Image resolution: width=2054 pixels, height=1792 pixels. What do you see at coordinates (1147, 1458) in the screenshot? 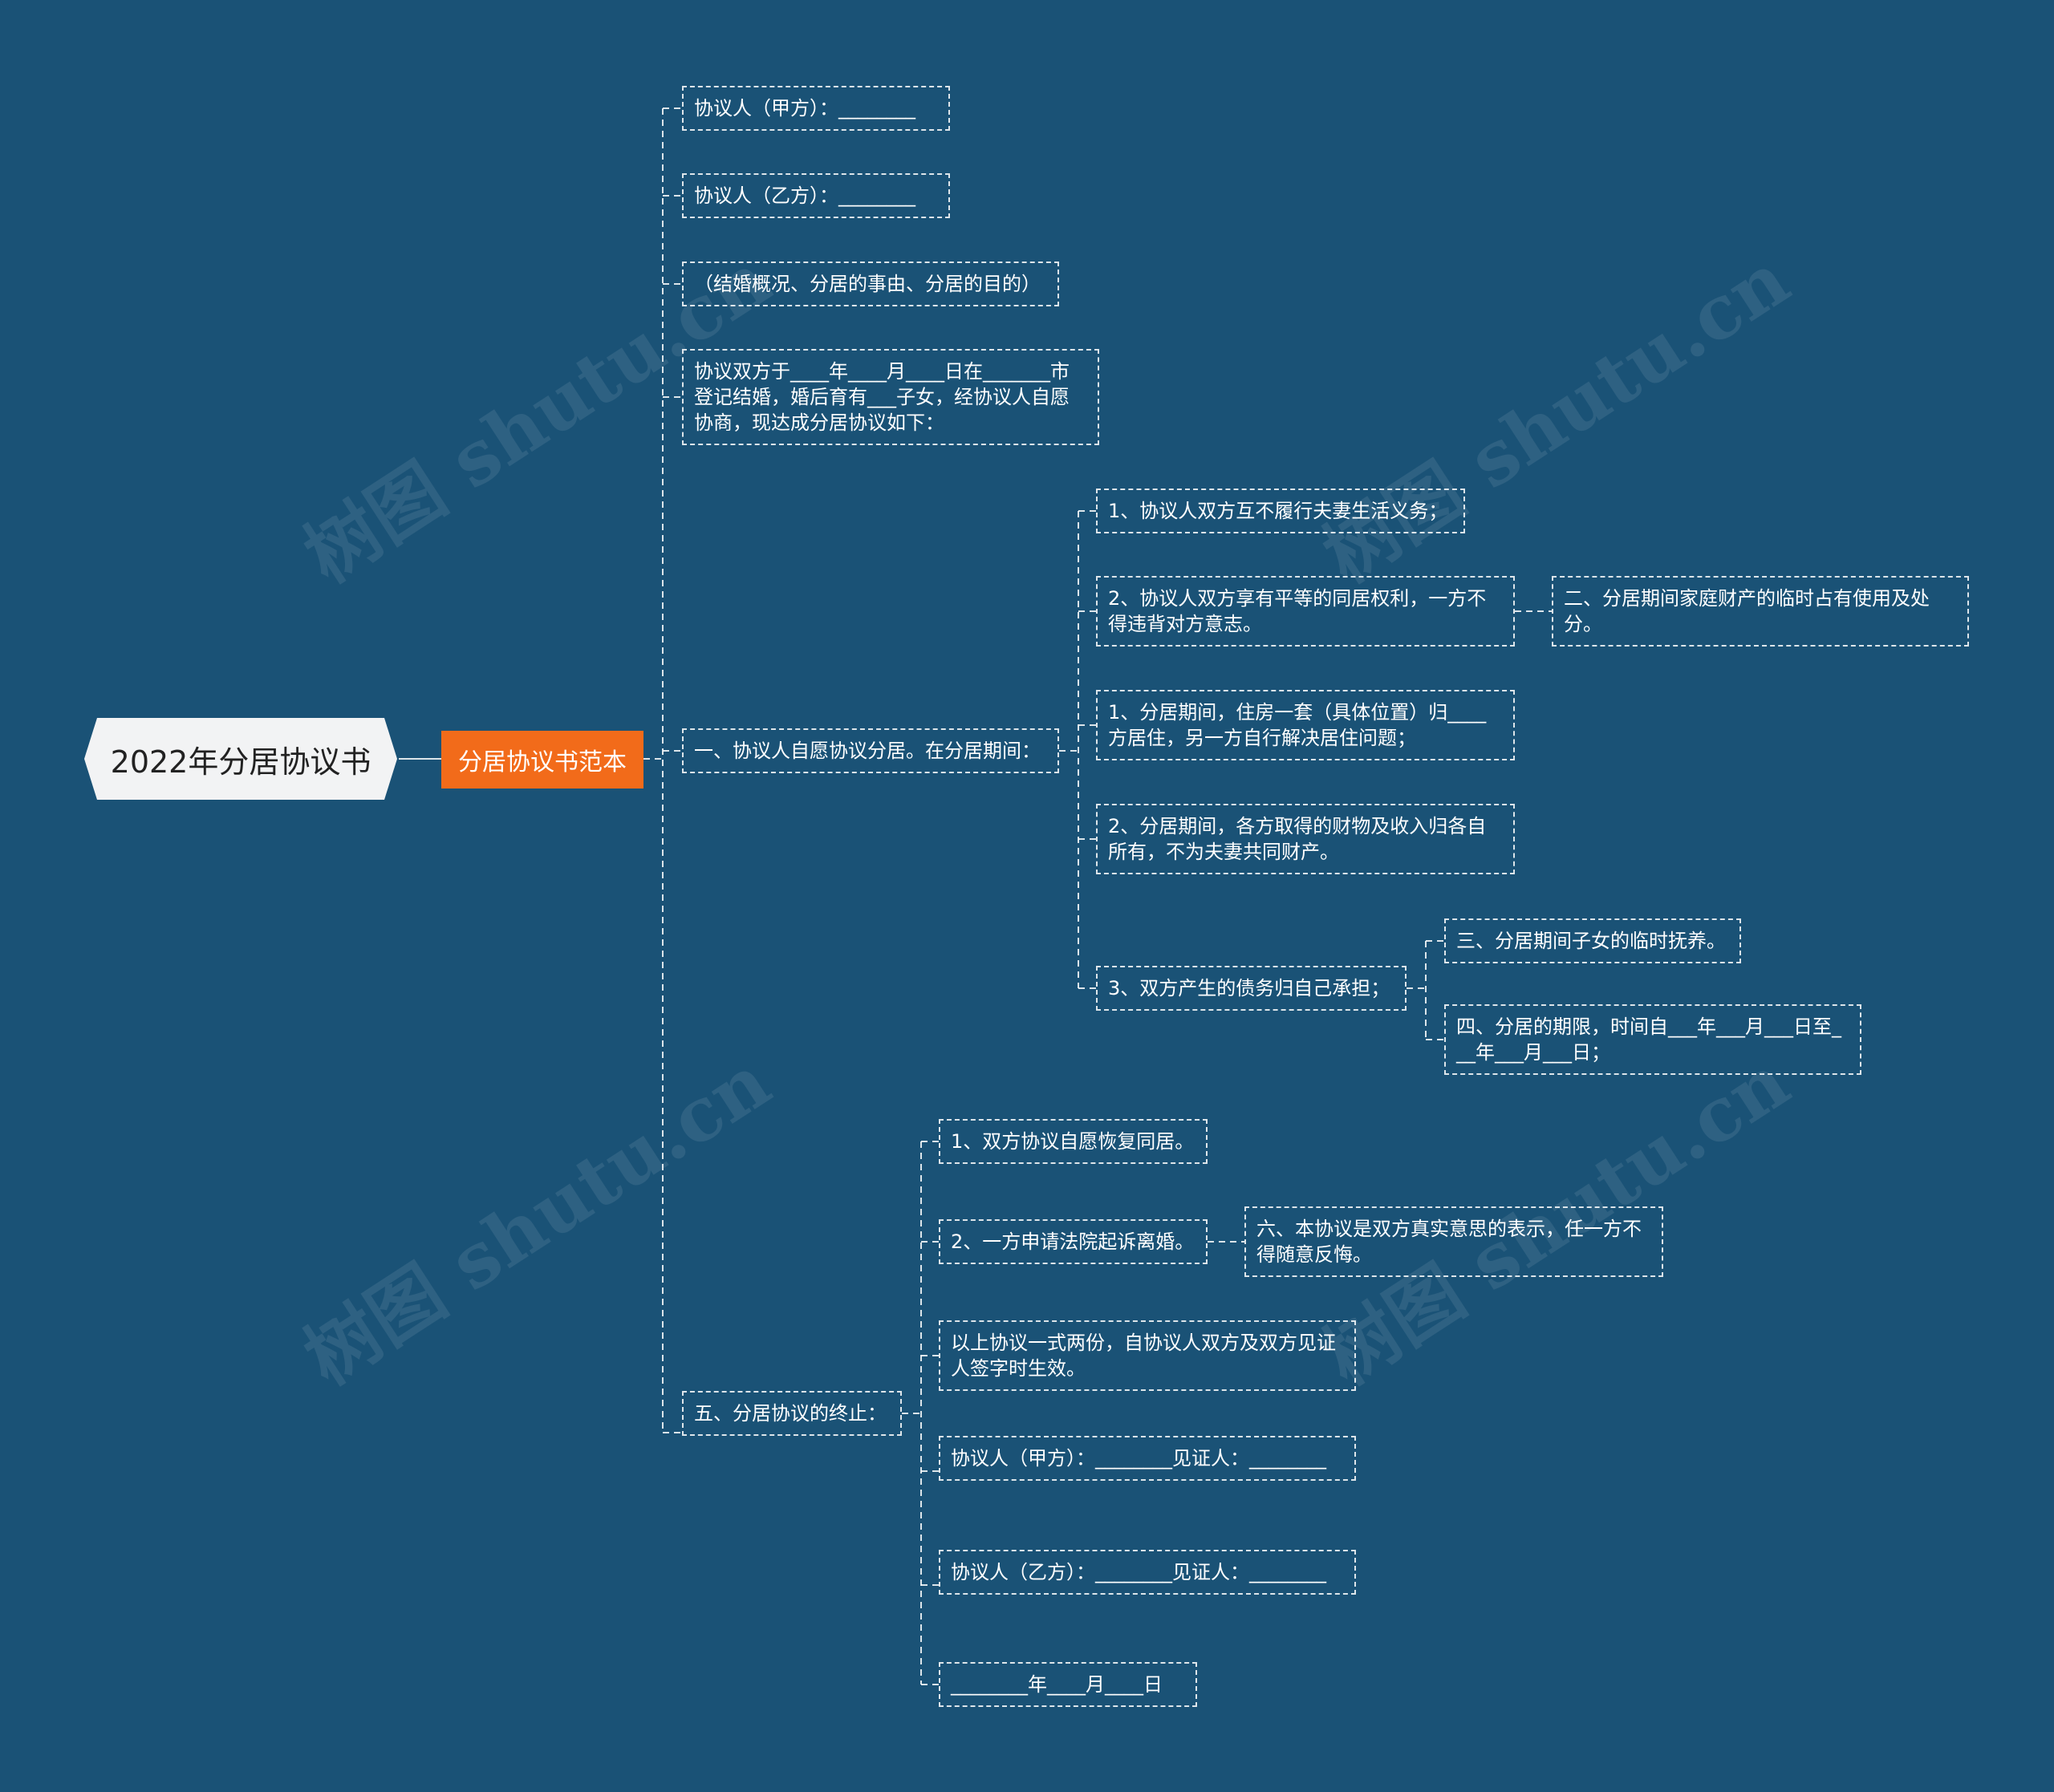
I see `node-signature-a: 协议人（甲方）：________见证人：________` at bounding box center [1147, 1458].